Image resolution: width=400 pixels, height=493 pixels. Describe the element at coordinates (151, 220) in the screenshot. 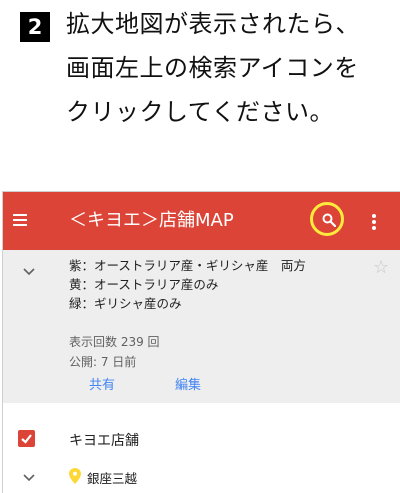

I see `map-title: ＜キヨエ＞店舗MAP` at that location.